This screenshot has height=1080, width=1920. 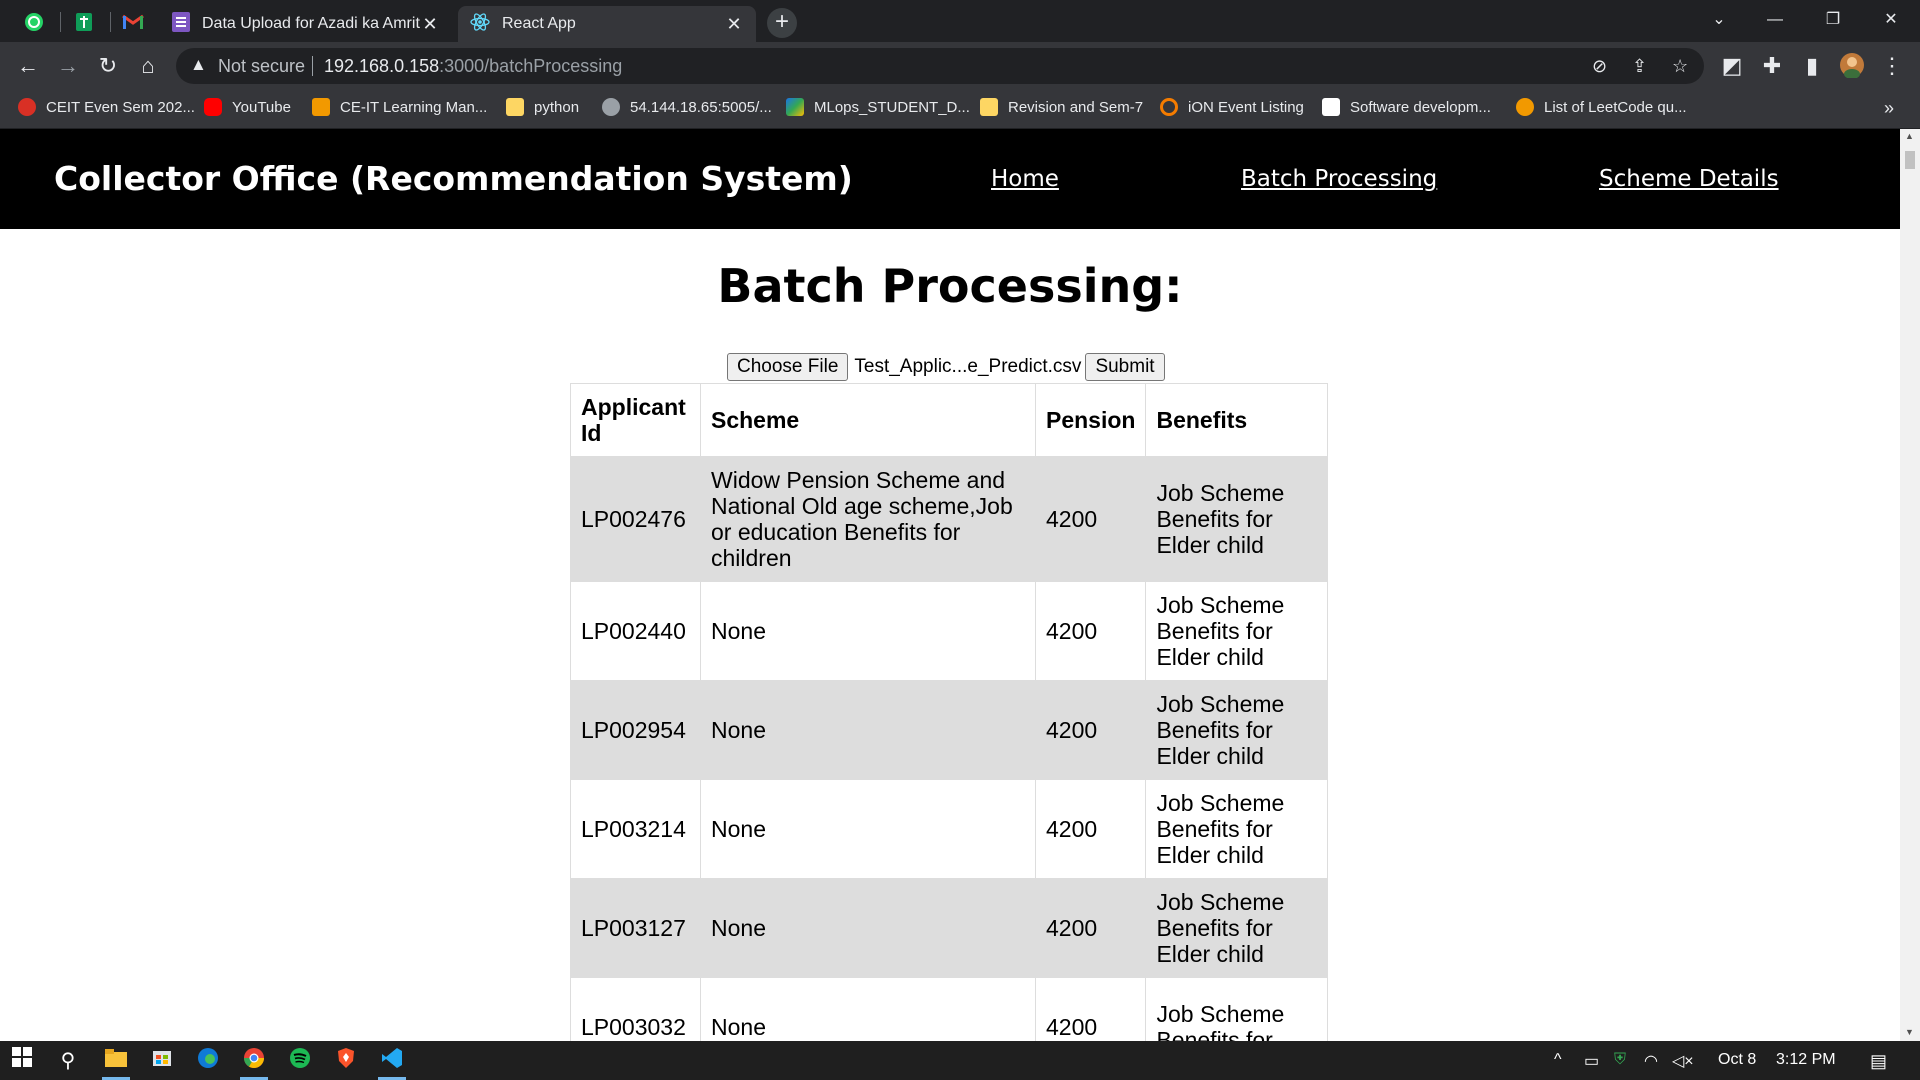 What do you see at coordinates (382, 66) in the screenshot?
I see `url-host: 192.168.0.158` at bounding box center [382, 66].